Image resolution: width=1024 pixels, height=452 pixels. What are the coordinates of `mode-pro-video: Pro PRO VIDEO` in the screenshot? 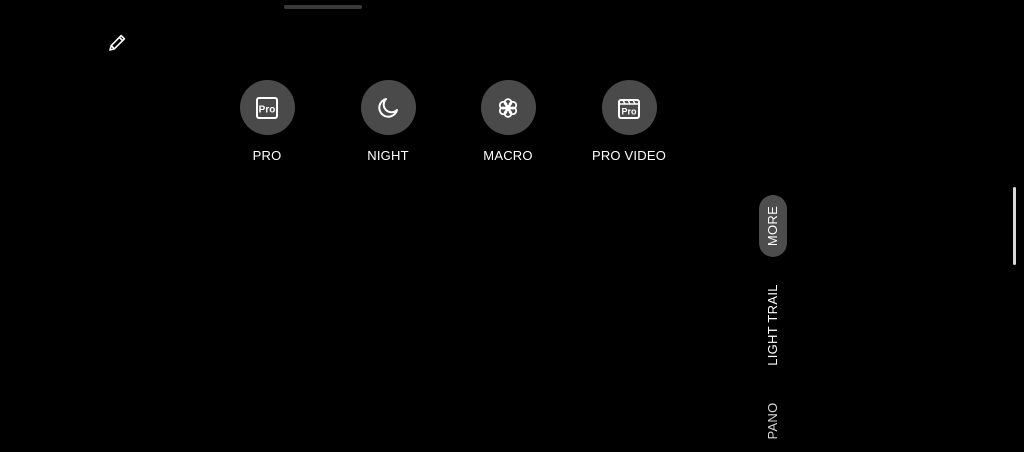 It's located at (629, 121).